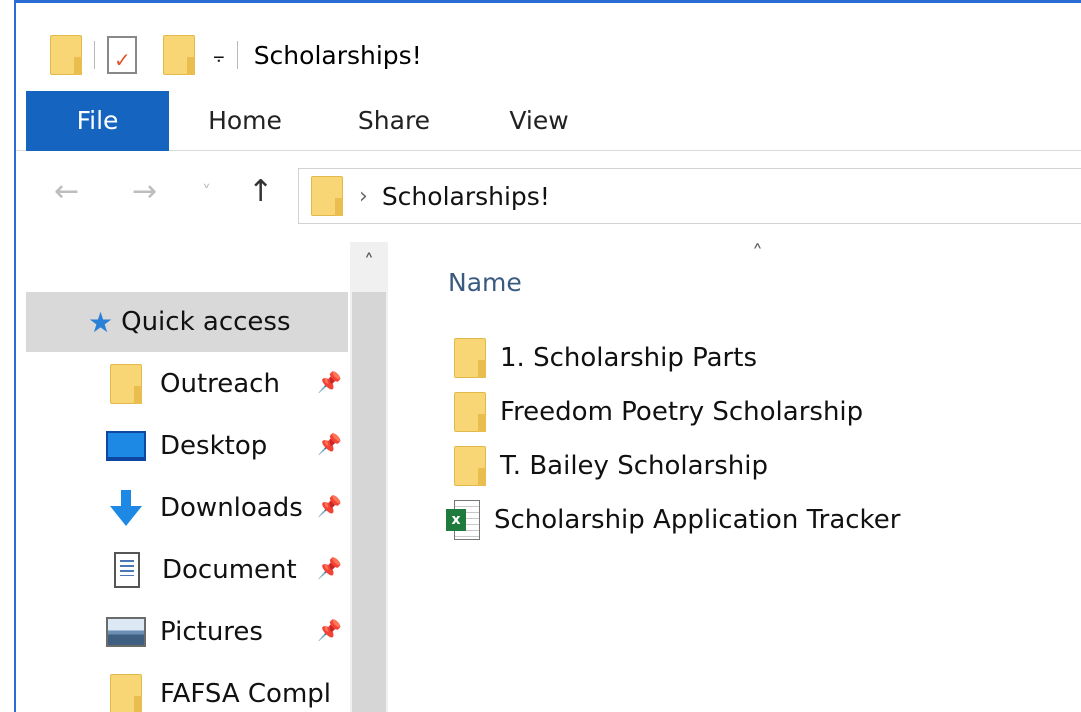 Image resolution: width=1081 pixels, height=712 pixels. I want to click on nav-item-pictures: Pictures 📌, so click(187, 632).